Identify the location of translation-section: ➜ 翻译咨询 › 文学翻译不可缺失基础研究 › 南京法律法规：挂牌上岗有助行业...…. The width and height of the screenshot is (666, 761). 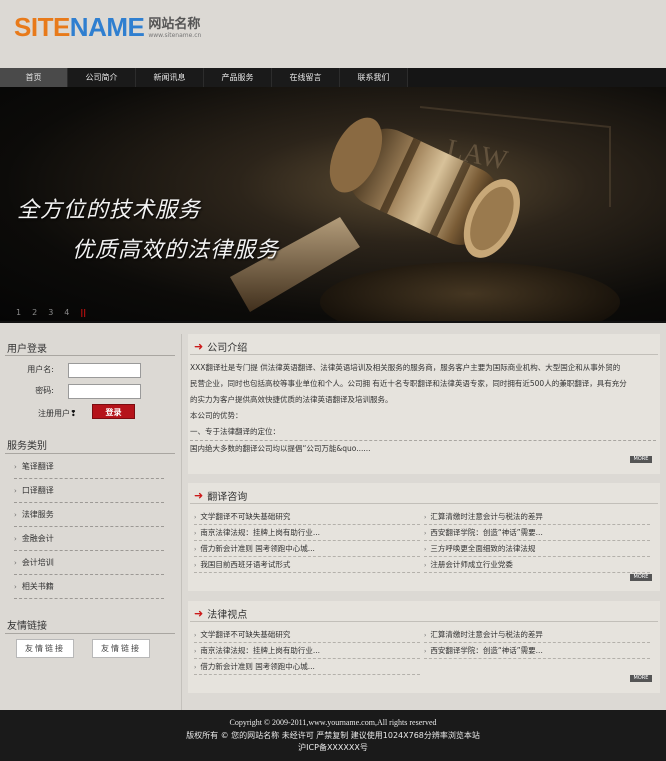
(424, 537).